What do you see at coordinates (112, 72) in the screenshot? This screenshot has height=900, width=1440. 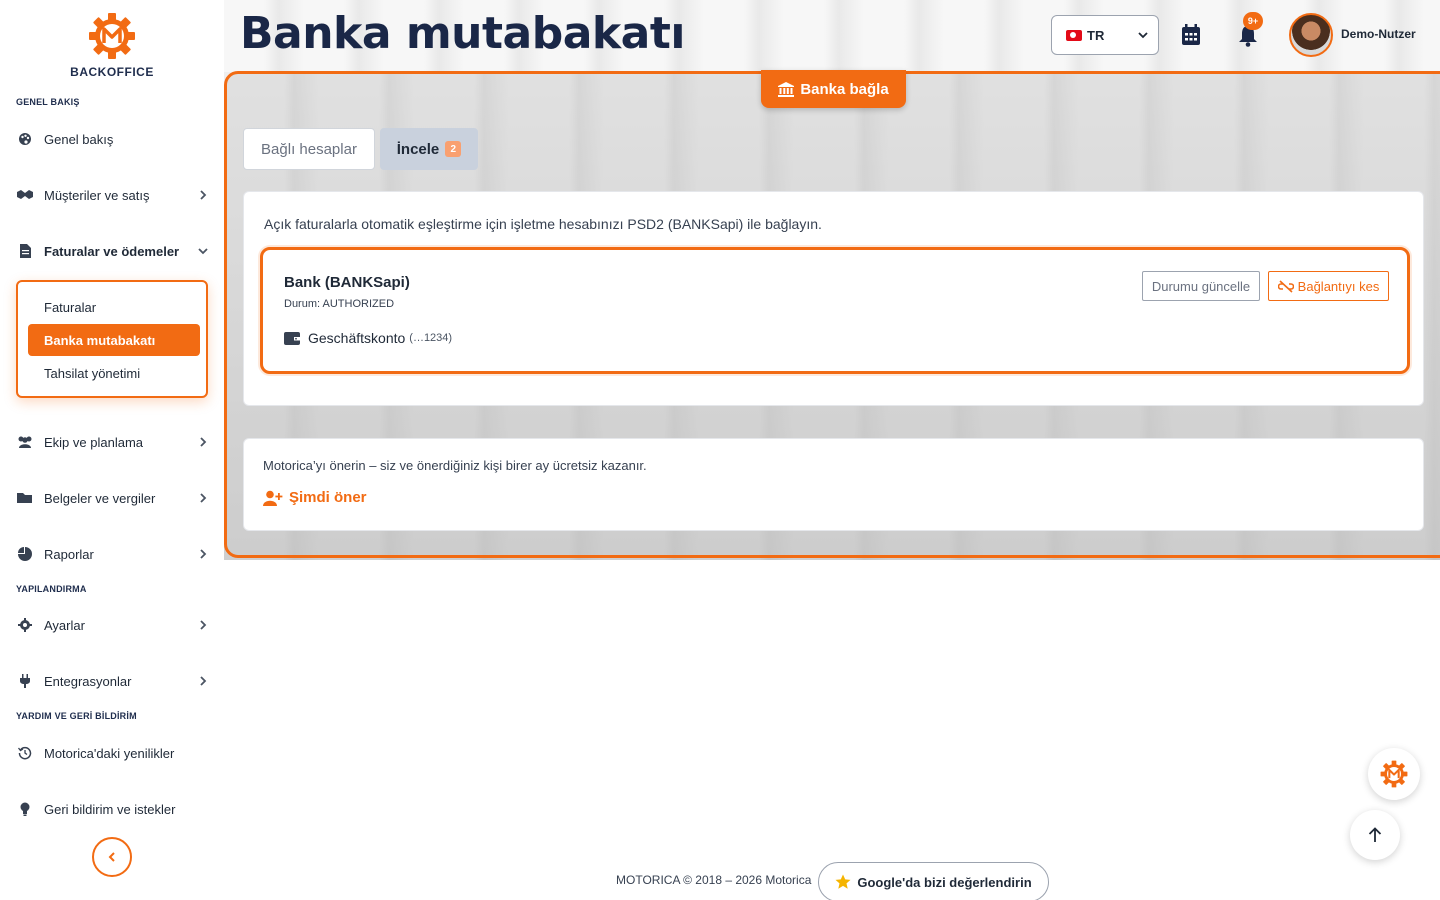 I see `logo-text: BACKOFFICE` at bounding box center [112, 72].